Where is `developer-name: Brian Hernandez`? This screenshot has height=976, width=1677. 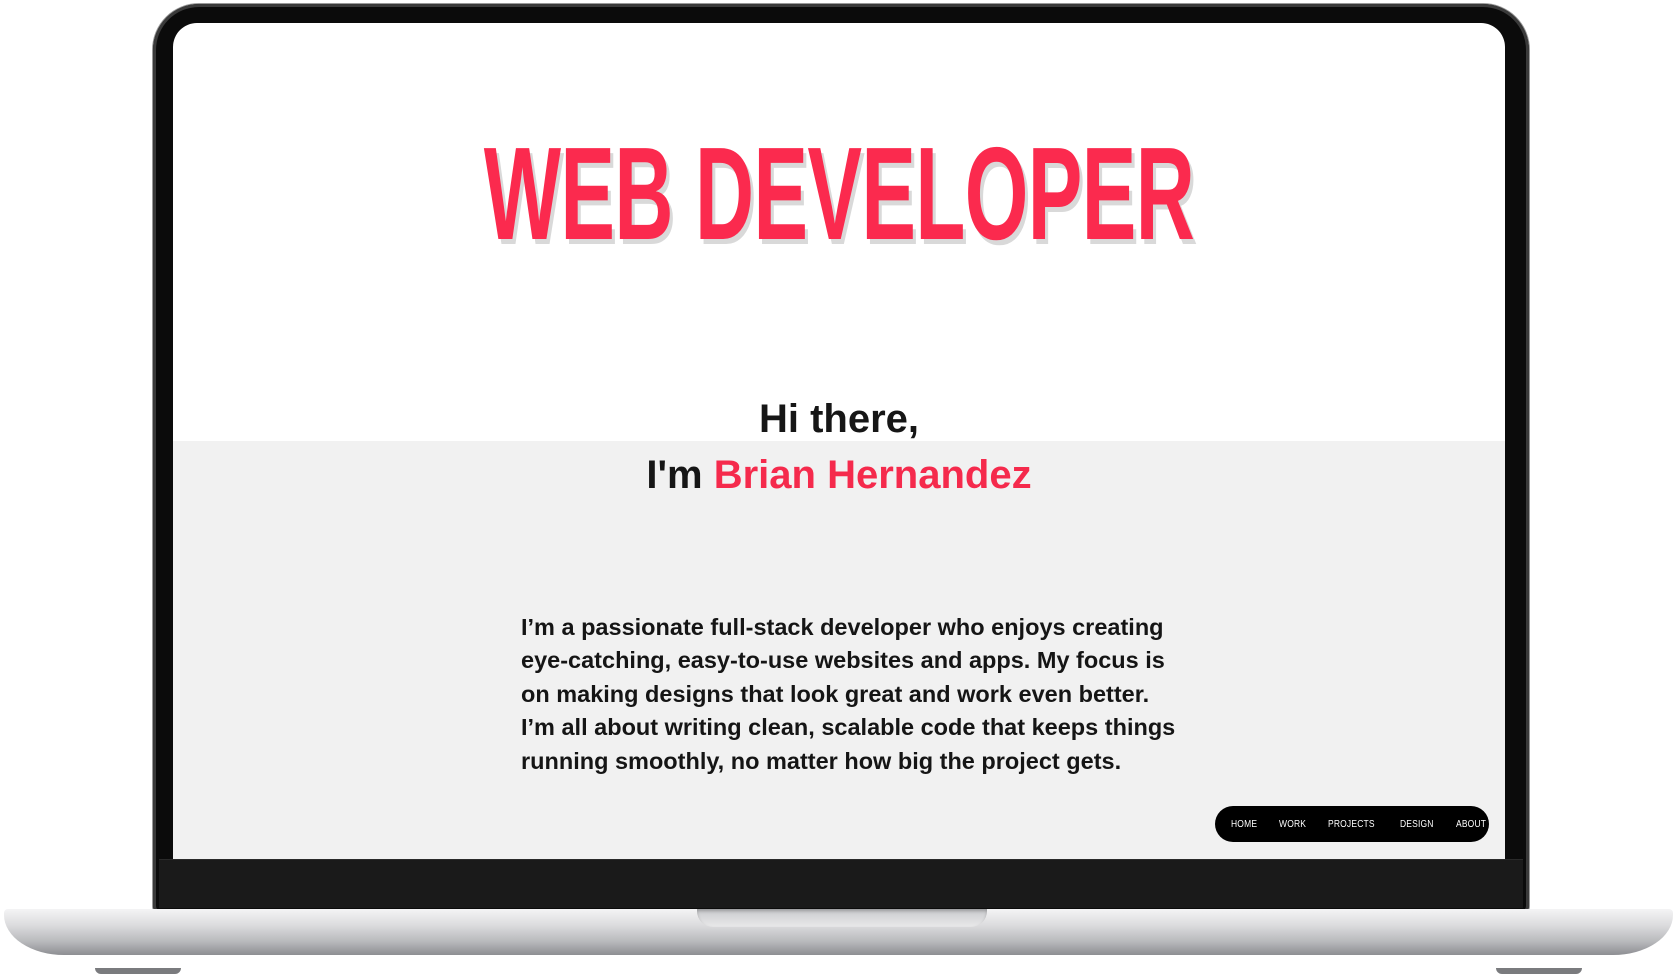
developer-name: Brian Hernandez is located at coordinates (872, 475).